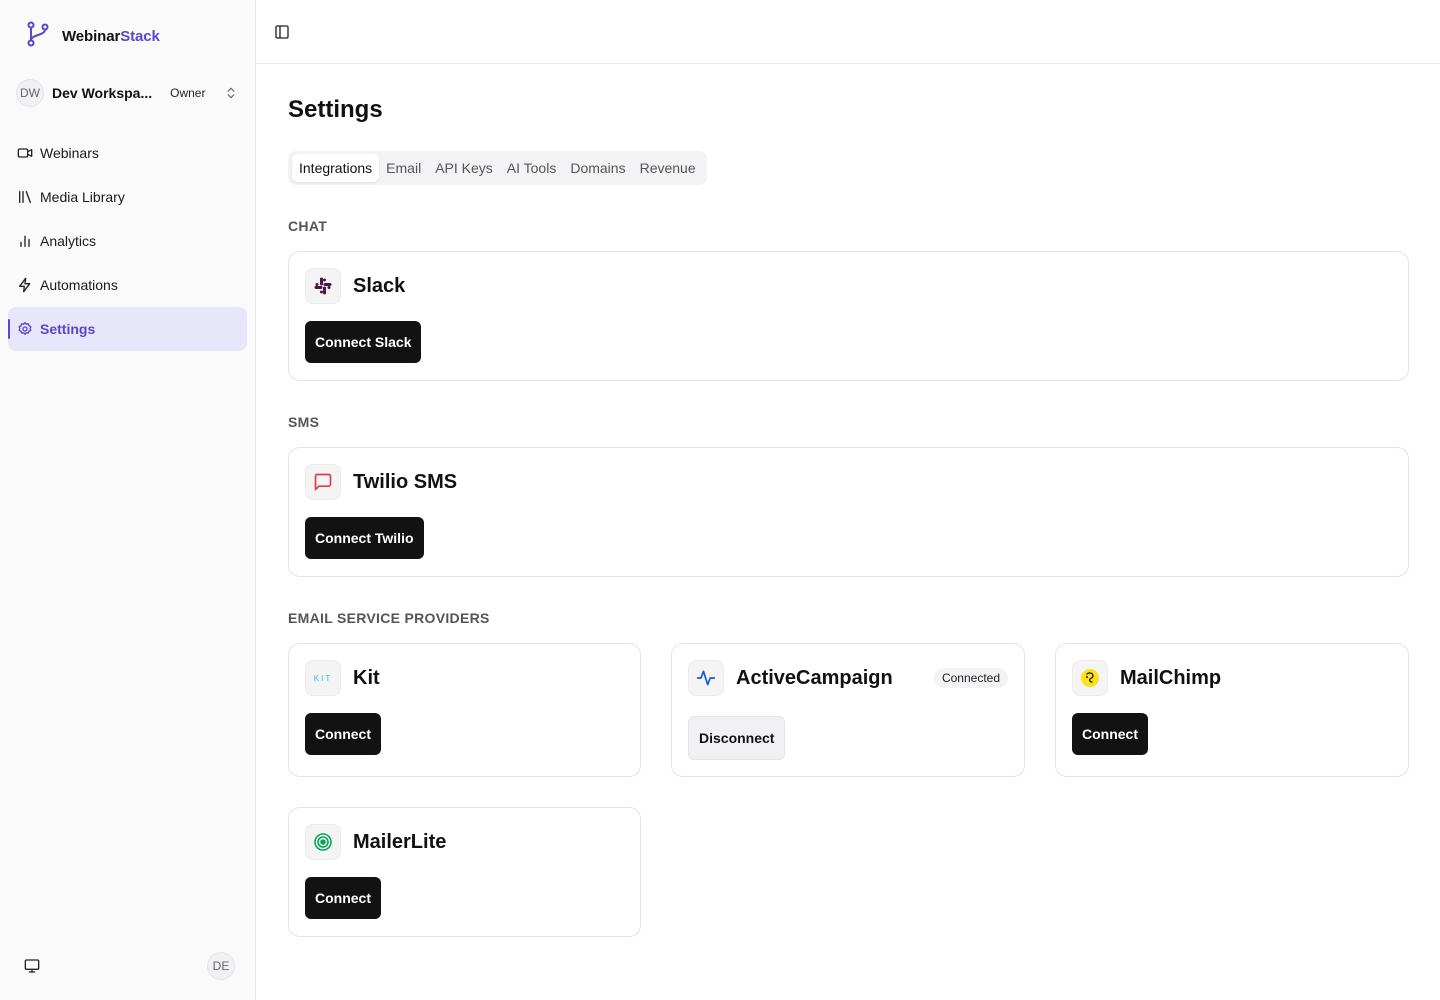 The width and height of the screenshot is (1440, 1000). Describe the element at coordinates (25, 285) in the screenshot. I see `lightning-icon` at that location.